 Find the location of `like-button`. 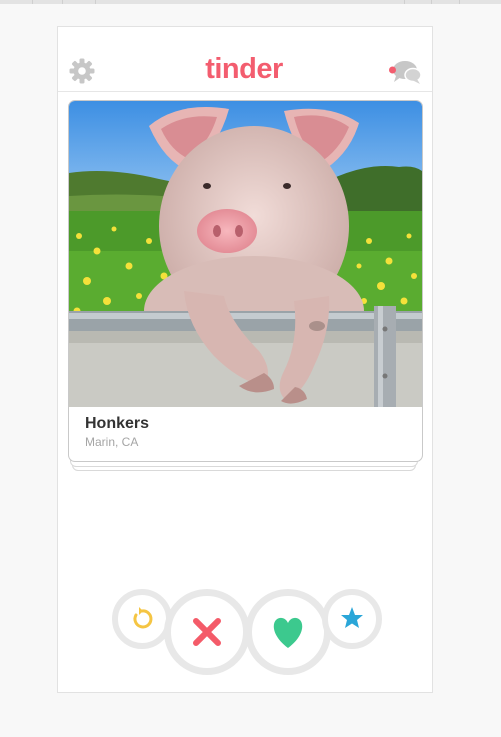

like-button is located at coordinates (288, 632).